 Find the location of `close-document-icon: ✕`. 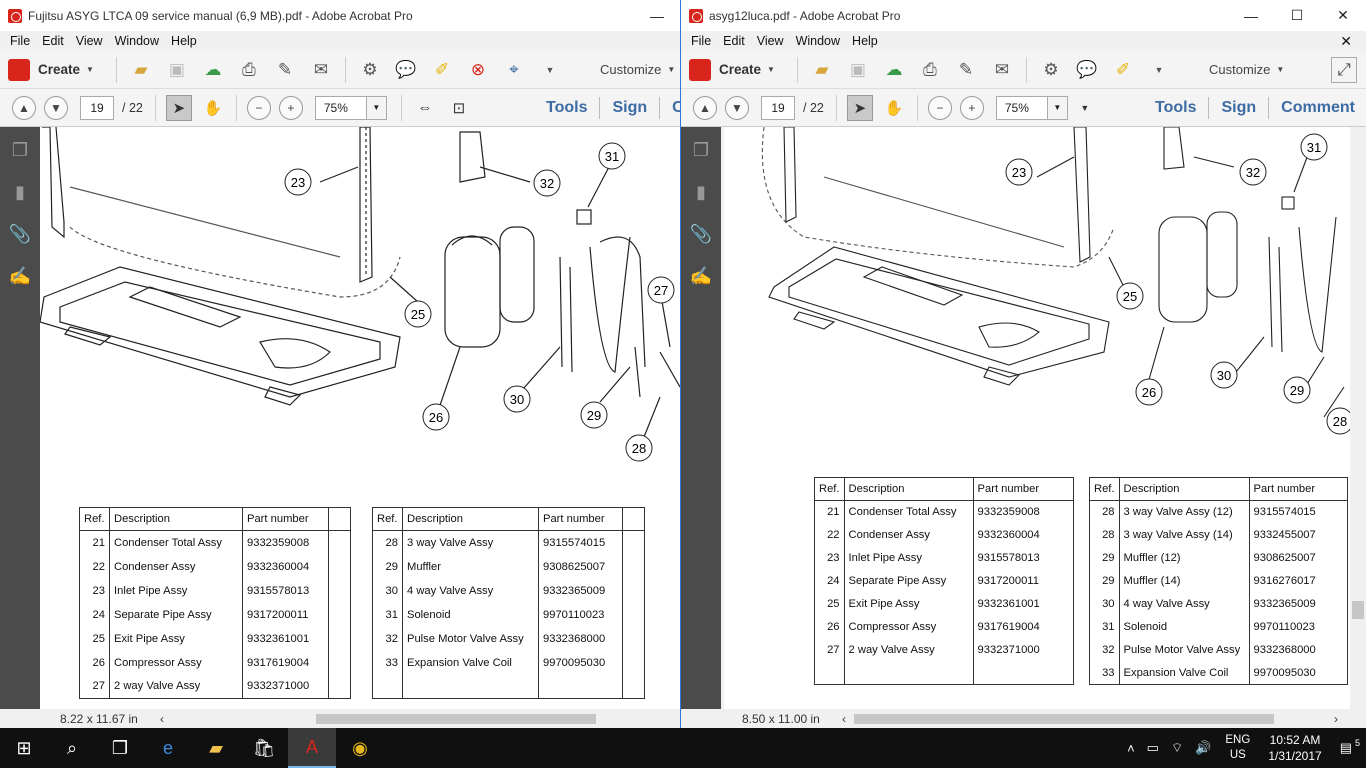

close-document-icon: ✕ is located at coordinates (1346, 41).